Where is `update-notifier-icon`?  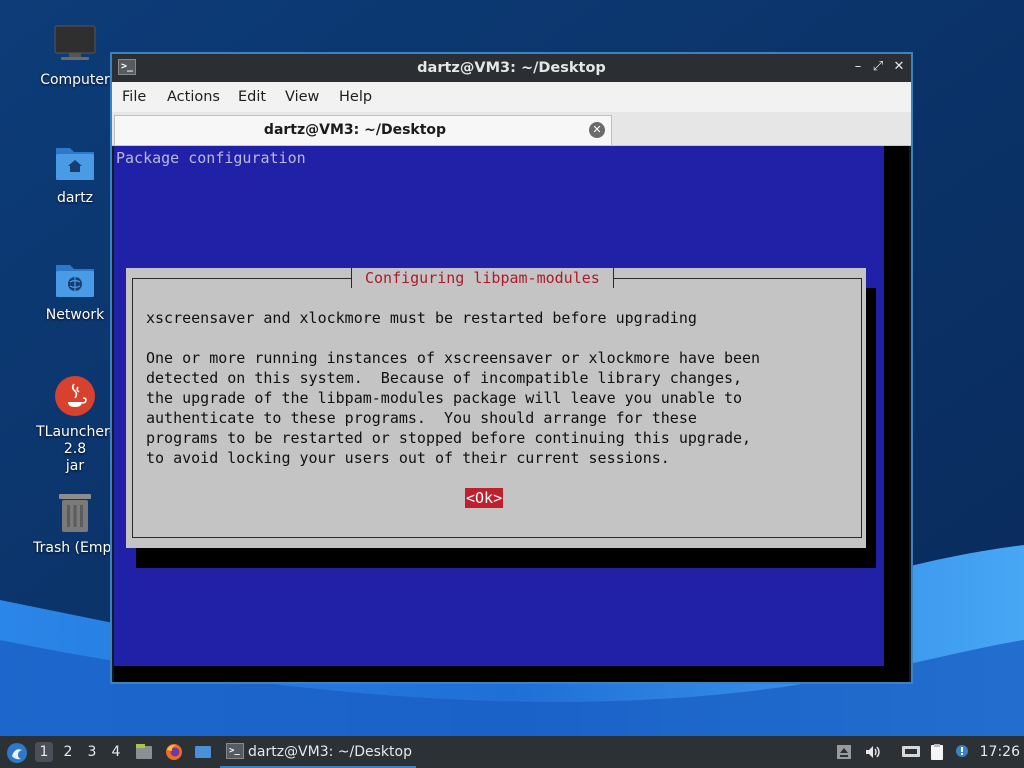 update-notifier-icon is located at coordinates (963, 752).